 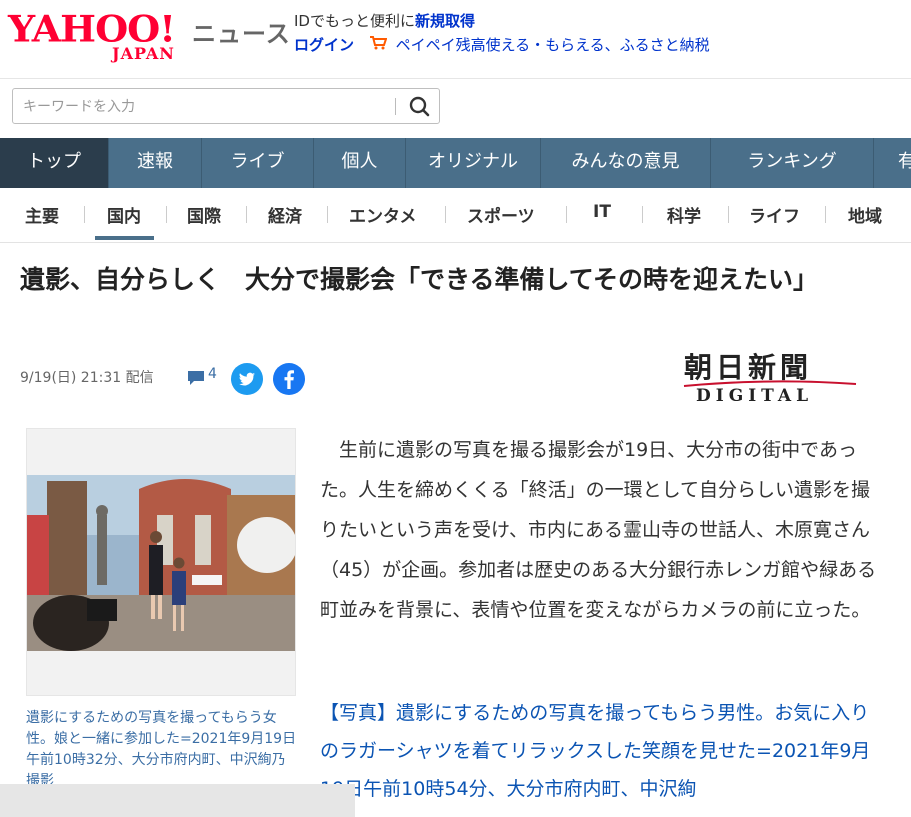 What do you see at coordinates (124, 214) in the screenshot?
I see `category-tab-domestic: 国内` at bounding box center [124, 214].